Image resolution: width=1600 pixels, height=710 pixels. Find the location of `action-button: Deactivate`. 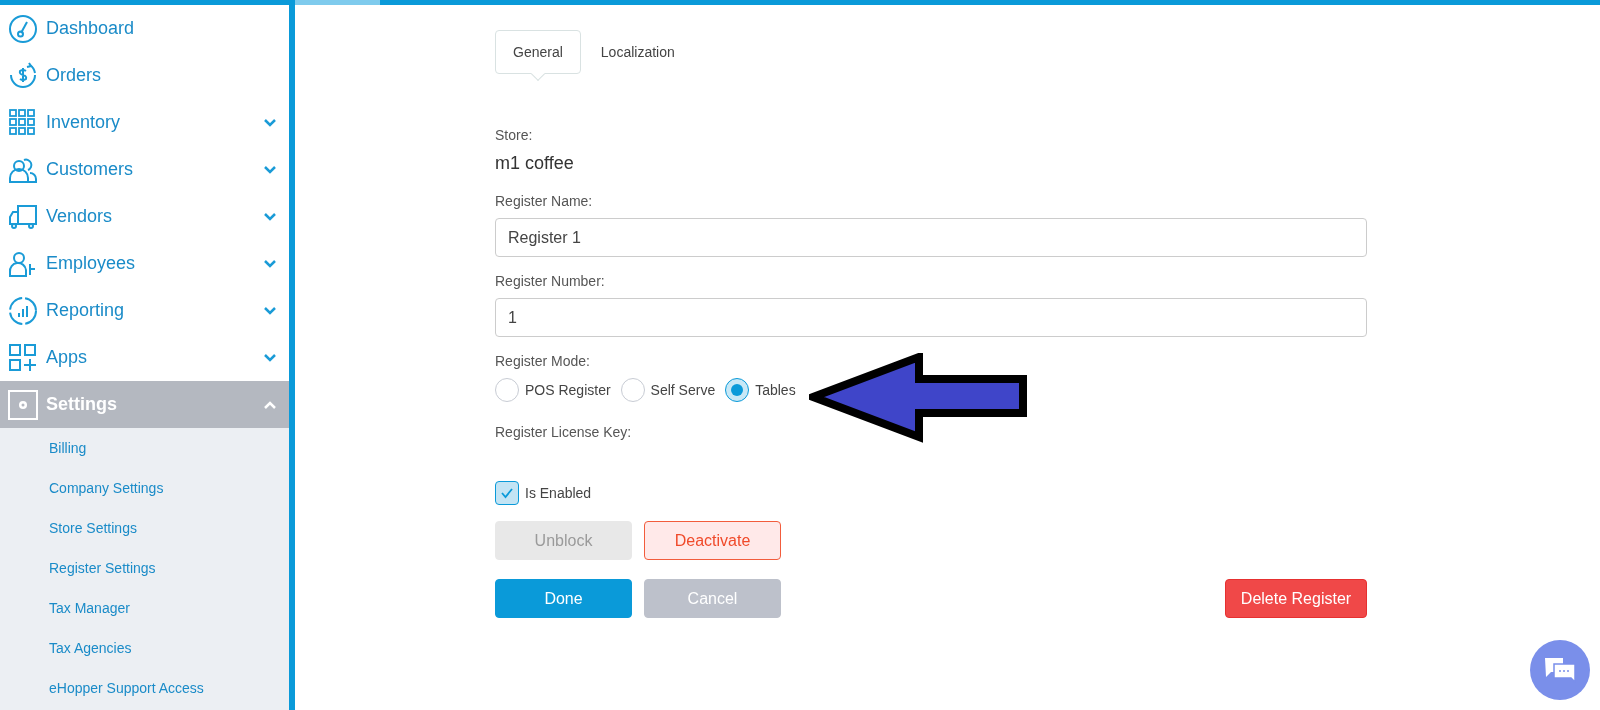

action-button: Deactivate is located at coordinates (712, 540).